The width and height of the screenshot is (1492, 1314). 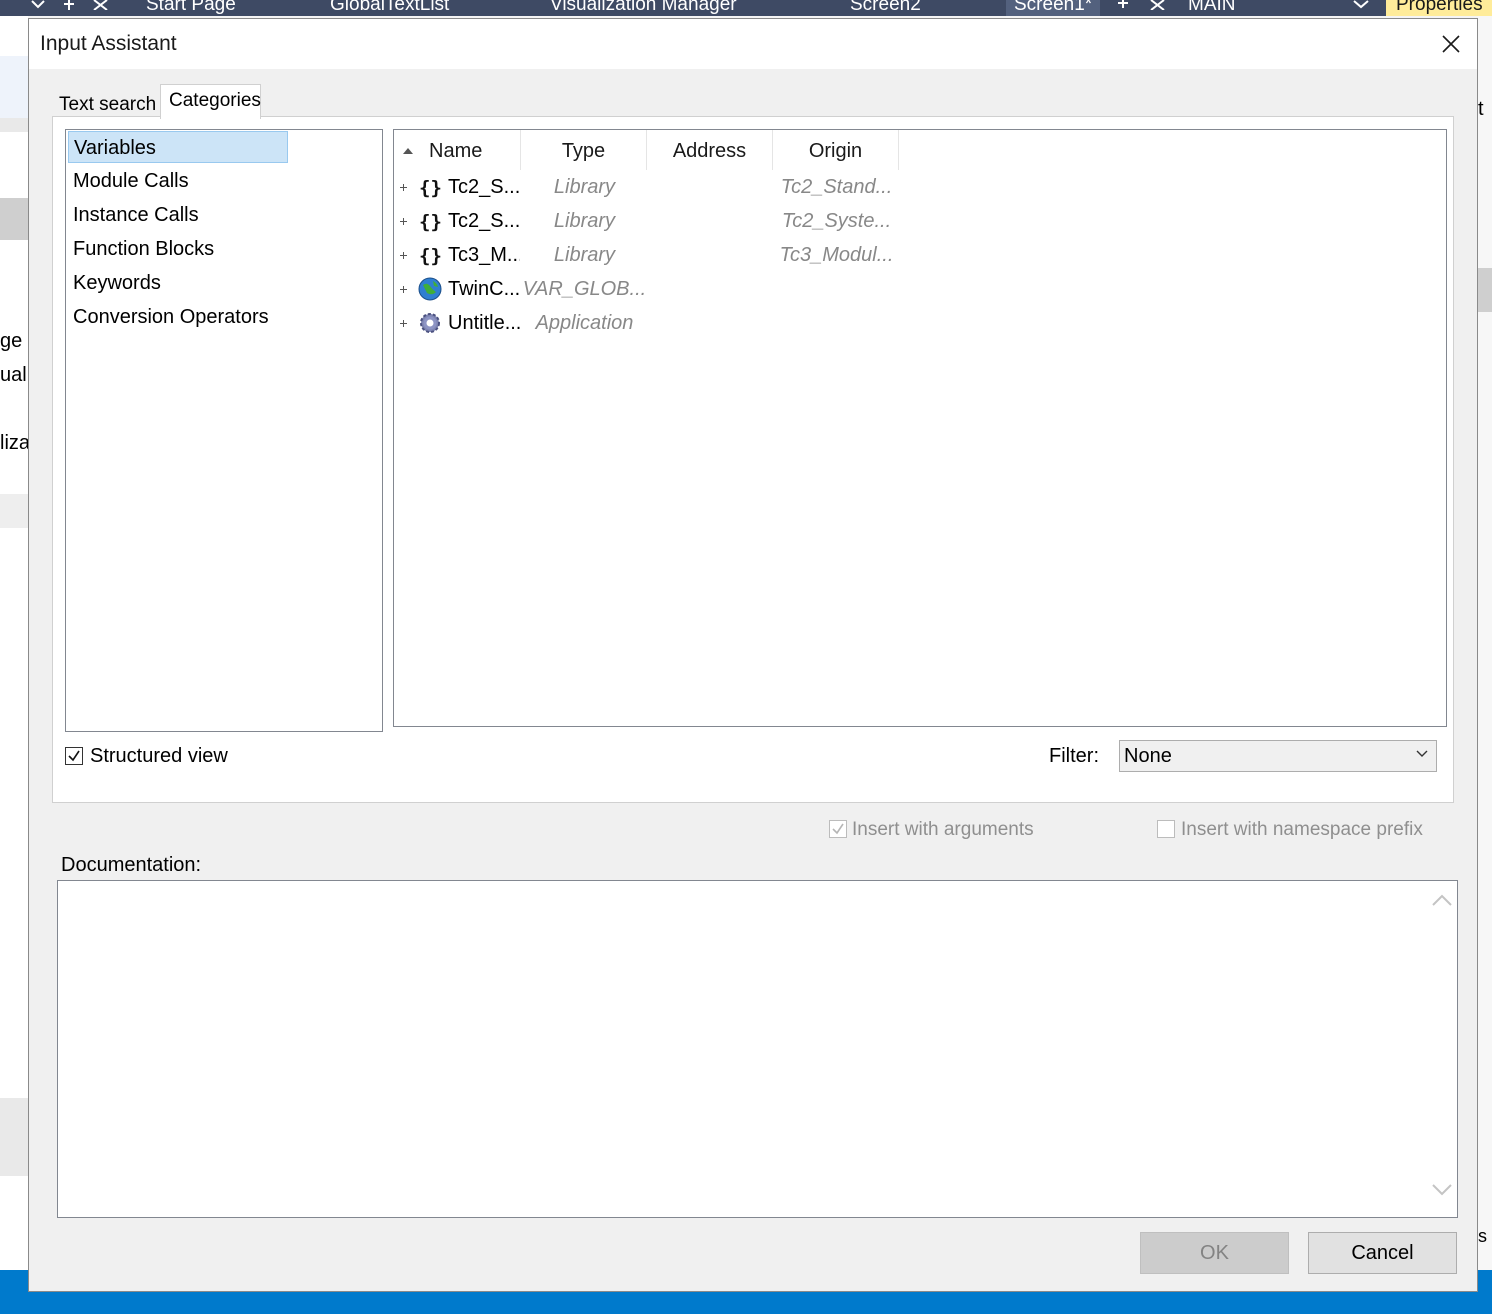 What do you see at coordinates (1166, 829) in the screenshot?
I see `insert-with-namespace-prefix-checkbox` at bounding box center [1166, 829].